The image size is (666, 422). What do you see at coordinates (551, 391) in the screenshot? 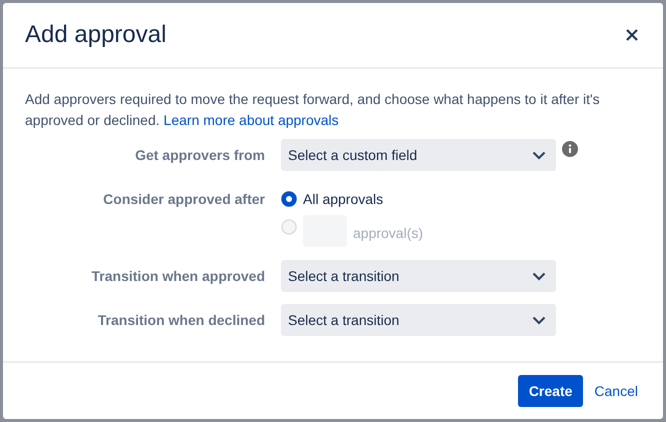
I see `create-button: Create` at bounding box center [551, 391].